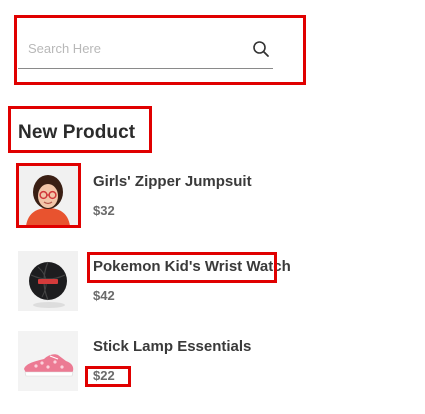  I want to click on product-price: $22, so click(104, 375).